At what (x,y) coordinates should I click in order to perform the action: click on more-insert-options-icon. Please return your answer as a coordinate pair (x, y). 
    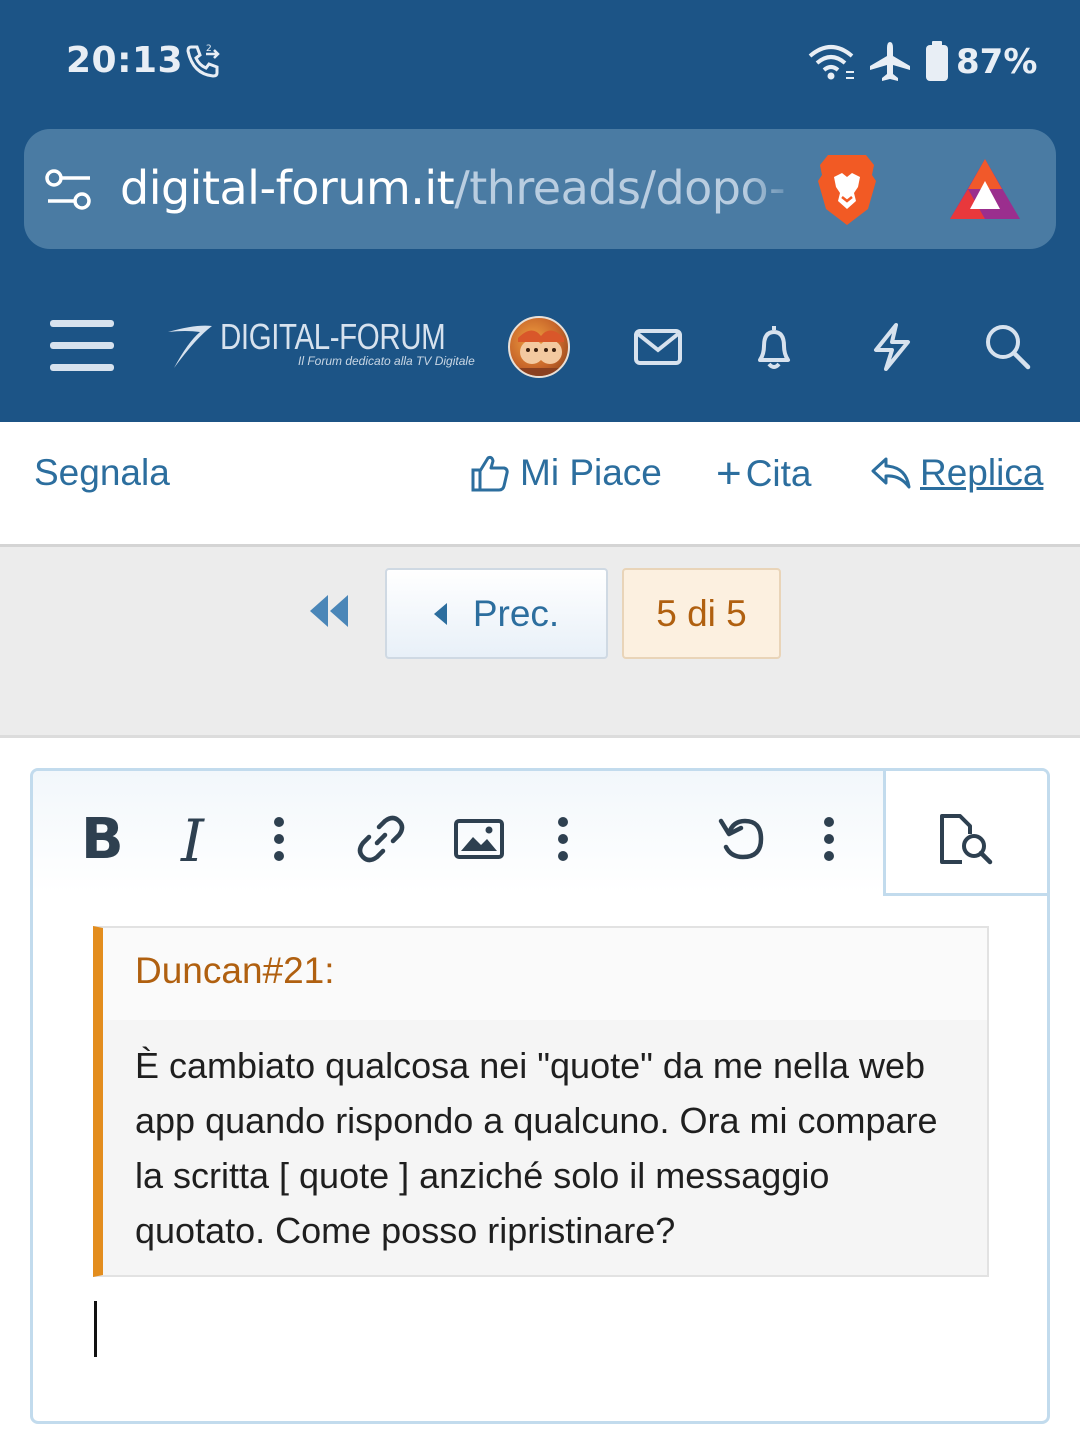
    Looking at the image, I should click on (563, 839).